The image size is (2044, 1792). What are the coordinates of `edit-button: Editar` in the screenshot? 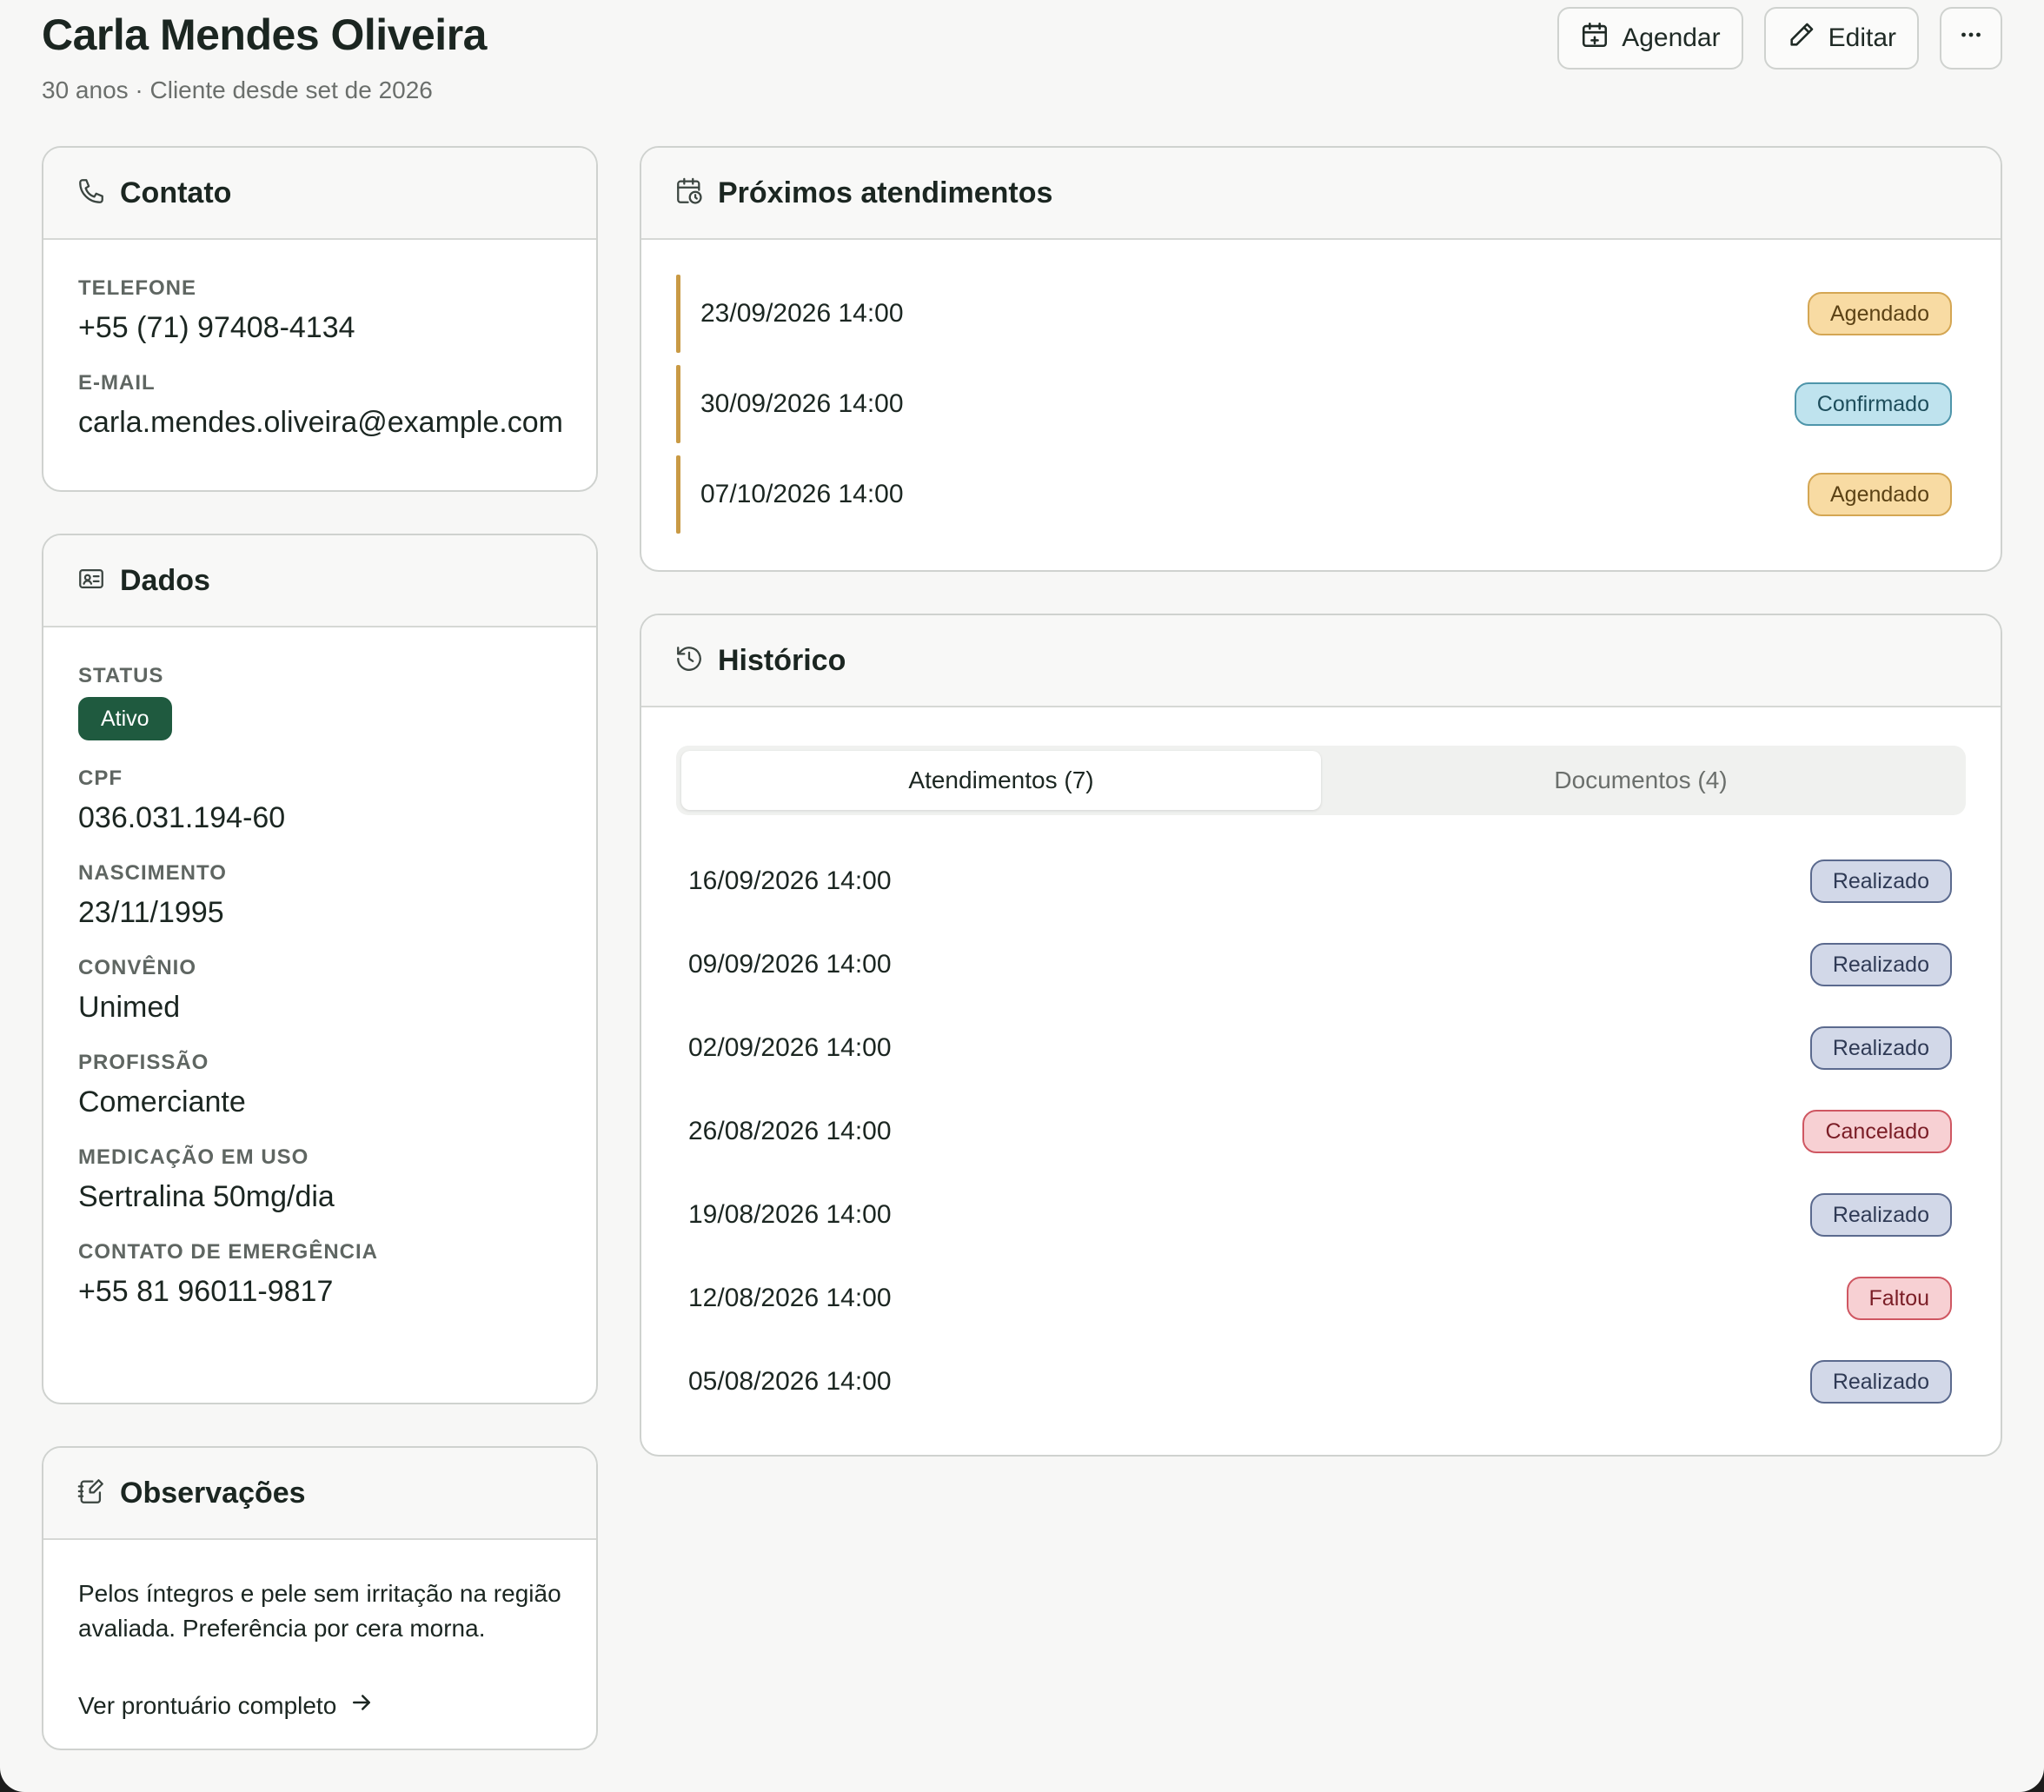 It's located at (1841, 38).